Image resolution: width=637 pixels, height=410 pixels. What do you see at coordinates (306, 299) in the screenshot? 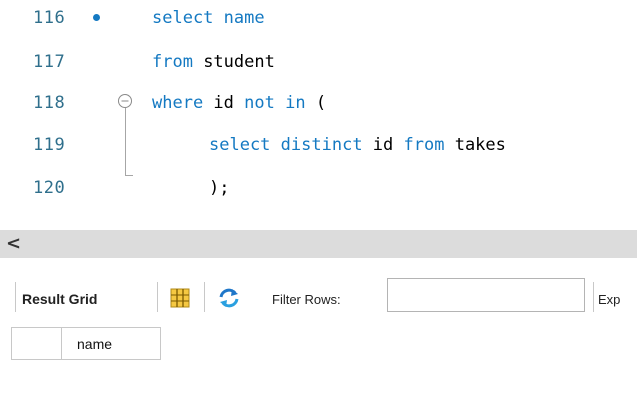
I see `filter-rows-label: Filter Rows:` at bounding box center [306, 299].